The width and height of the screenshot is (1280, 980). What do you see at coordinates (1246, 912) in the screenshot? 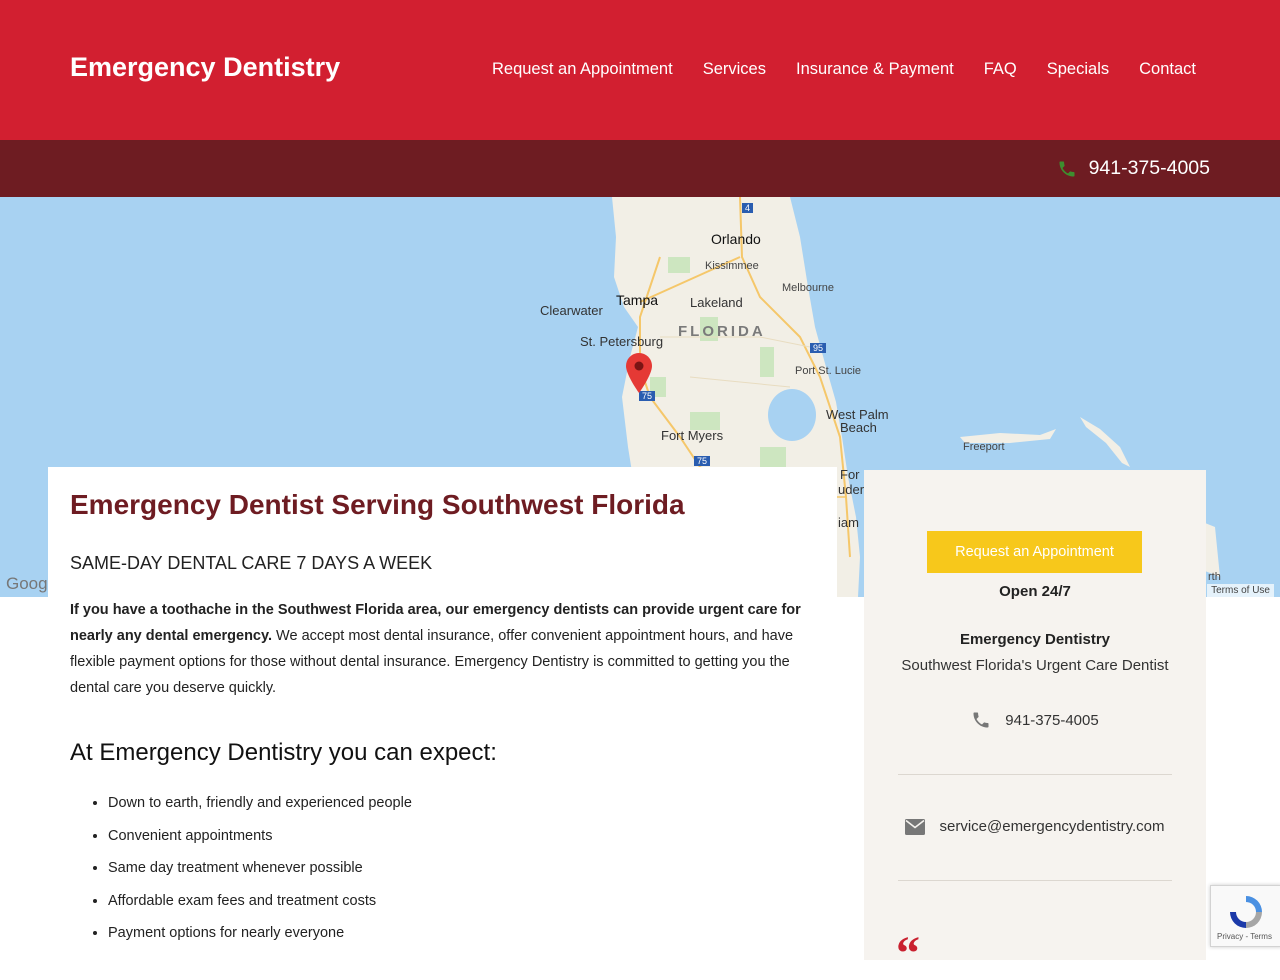
I see `recaptcha-icon` at bounding box center [1246, 912].